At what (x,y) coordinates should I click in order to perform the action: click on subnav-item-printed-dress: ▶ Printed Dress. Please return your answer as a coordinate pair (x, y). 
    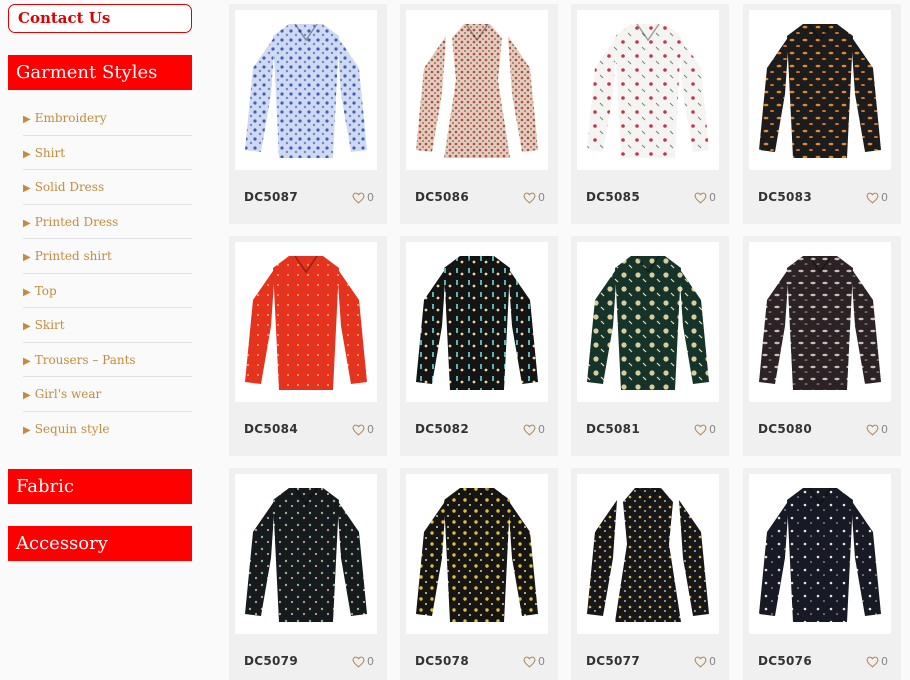
    Looking at the image, I should click on (107, 222).